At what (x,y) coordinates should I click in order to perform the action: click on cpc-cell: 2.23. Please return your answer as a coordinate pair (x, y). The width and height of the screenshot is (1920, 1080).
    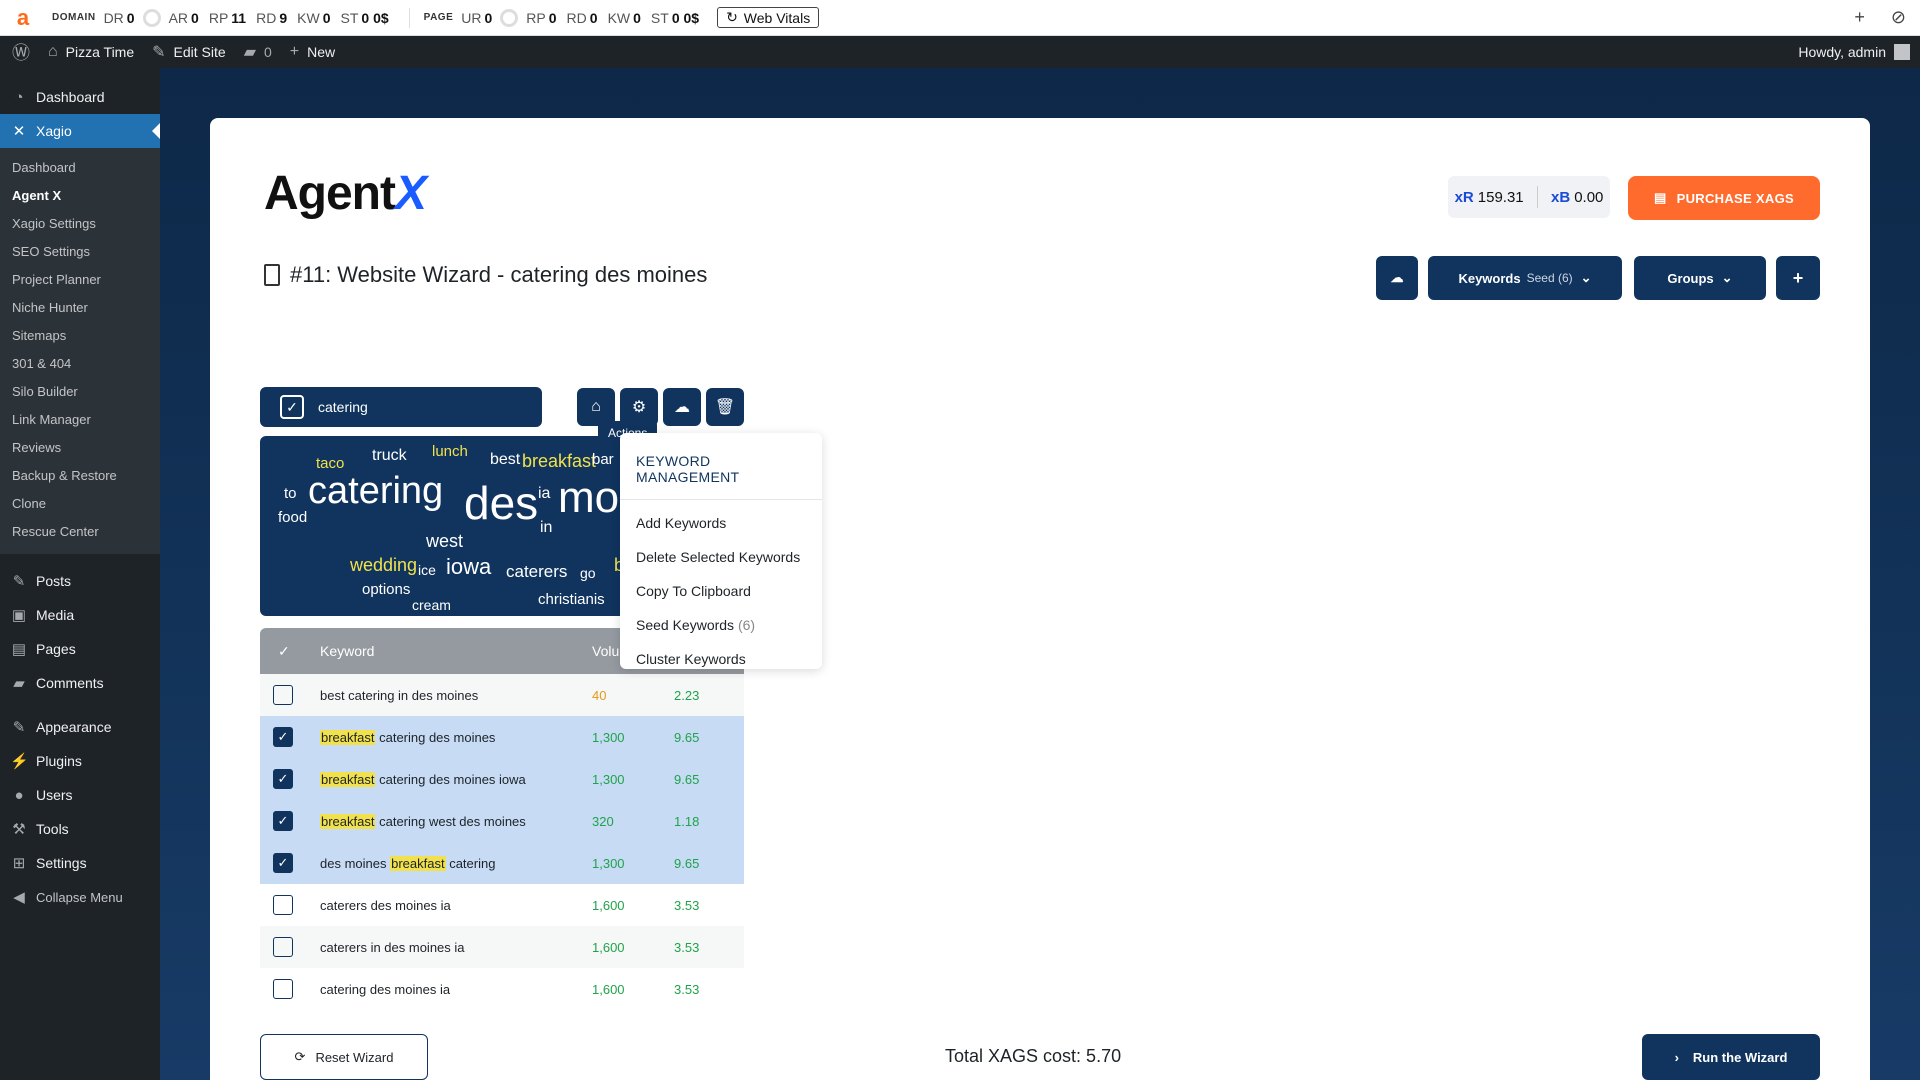
    Looking at the image, I should click on (687, 695).